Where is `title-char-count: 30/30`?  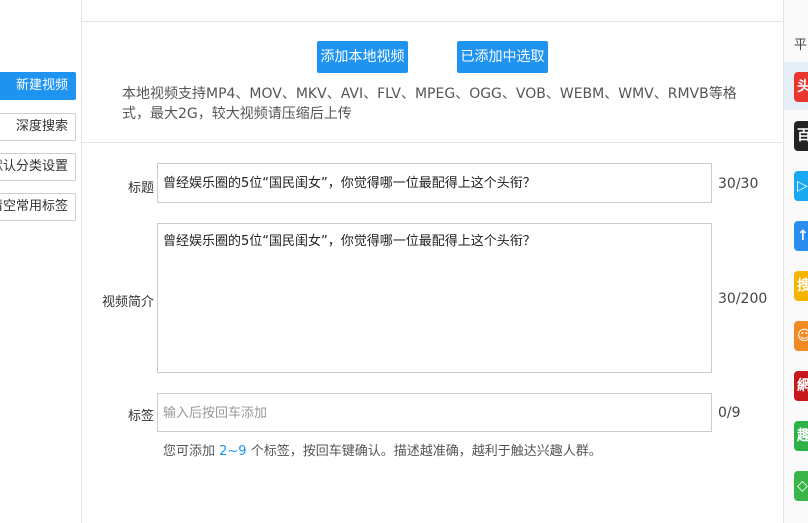 title-char-count: 30/30 is located at coordinates (738, 184).